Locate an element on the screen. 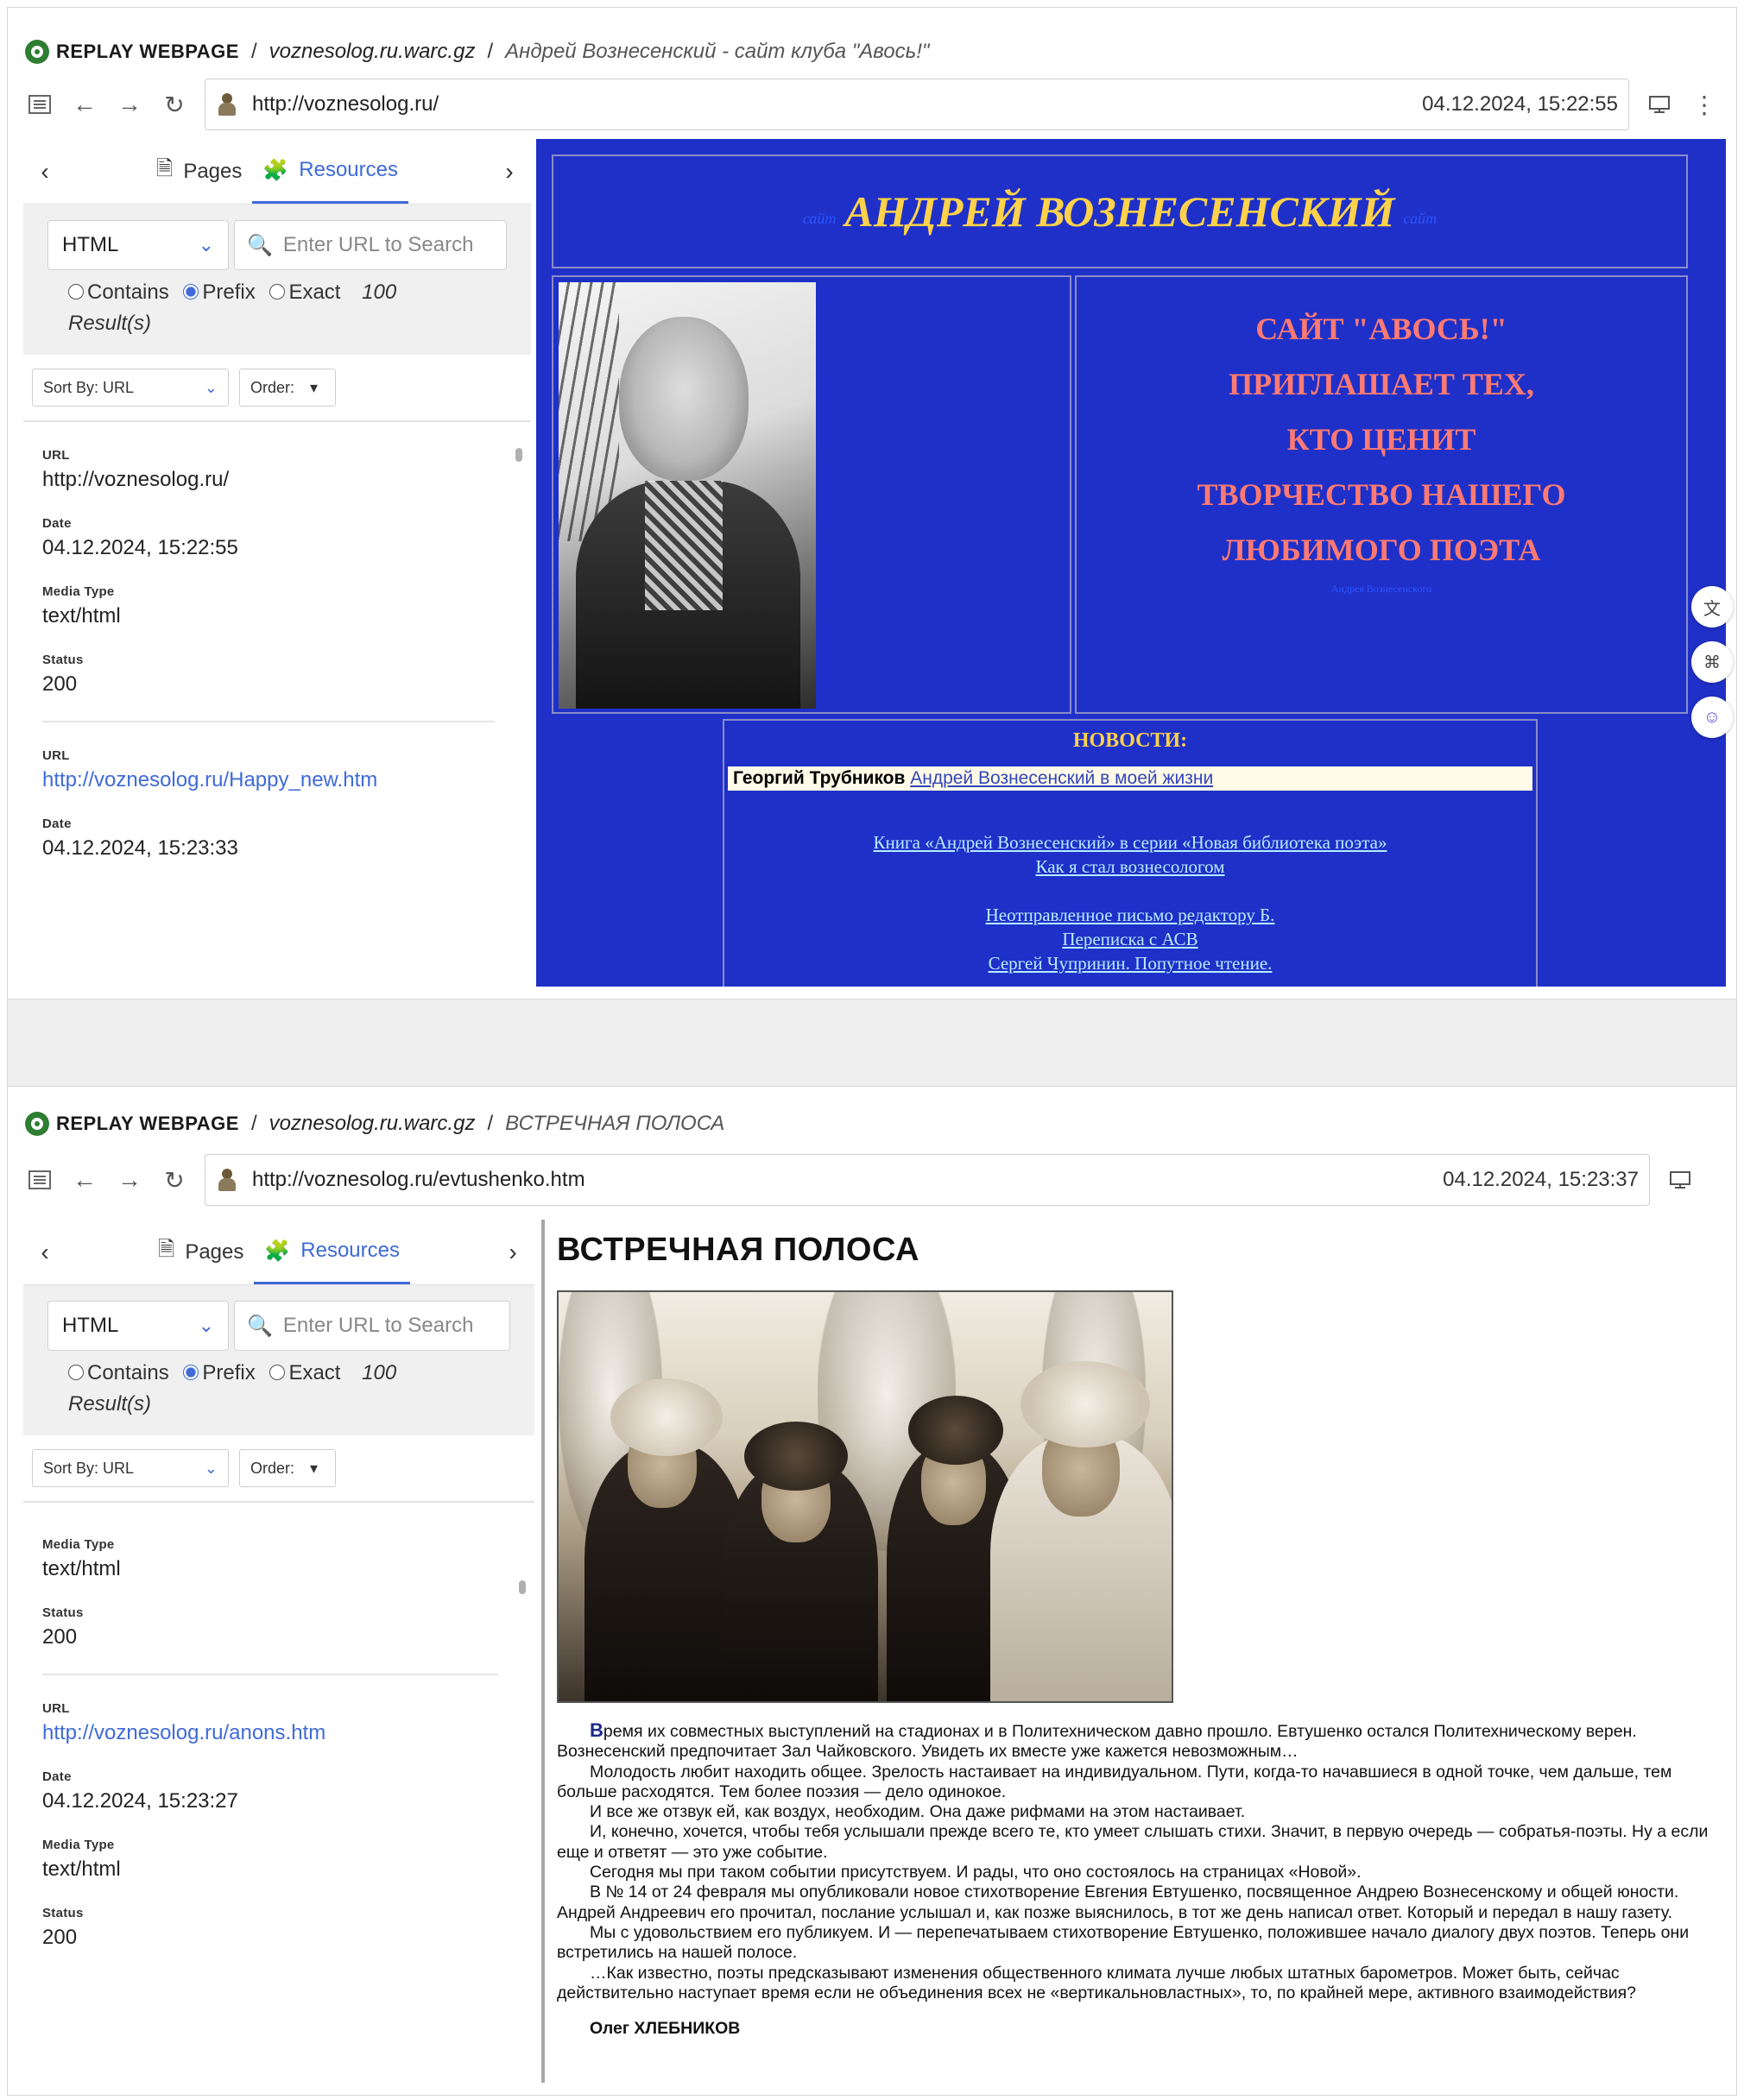 The width and height of the screenshot is (1744, 2100). invite-line: САЙТ "АВОСЬ!" is located at coordinates (1381, 329).